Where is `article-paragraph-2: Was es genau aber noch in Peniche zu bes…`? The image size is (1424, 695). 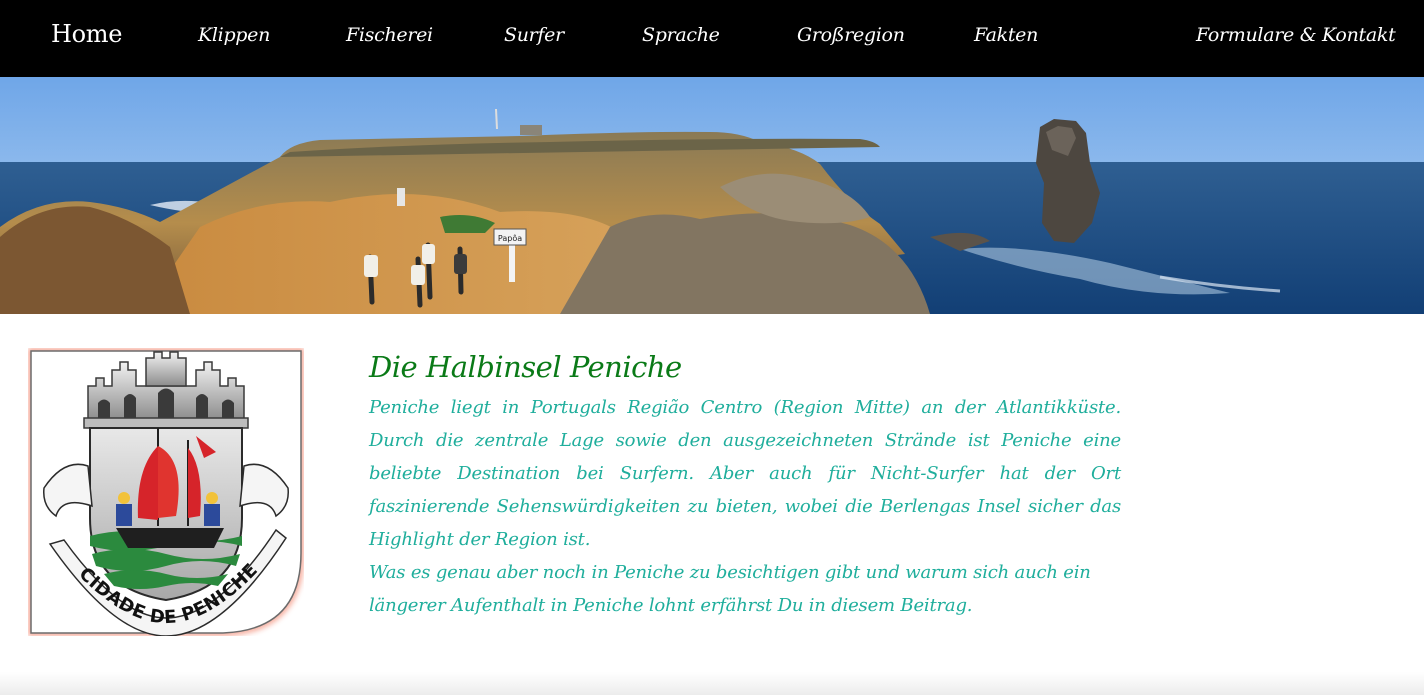
article-paragraph-2: Was es genau aber noch in Peniche zu bes… is located at coordinates (730, 589).